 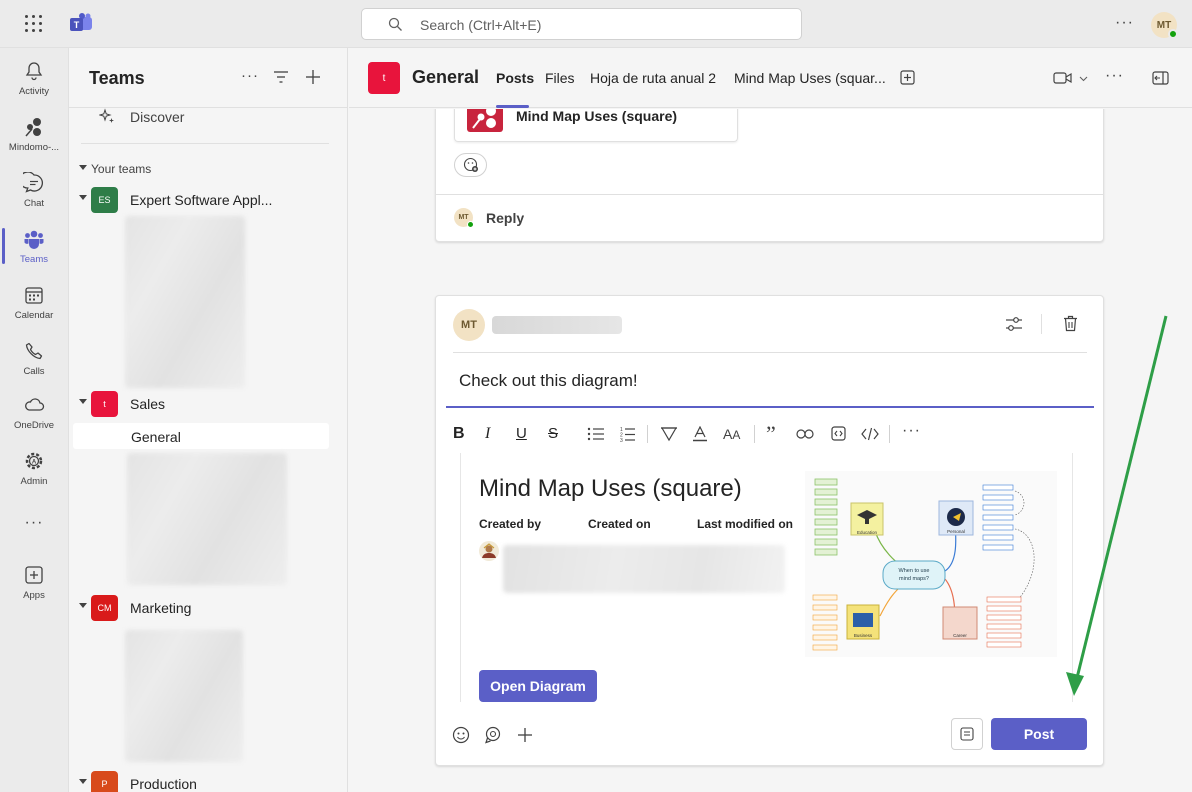 I want to click on rail-calendar: Calendar, so click(x=34, y=301).